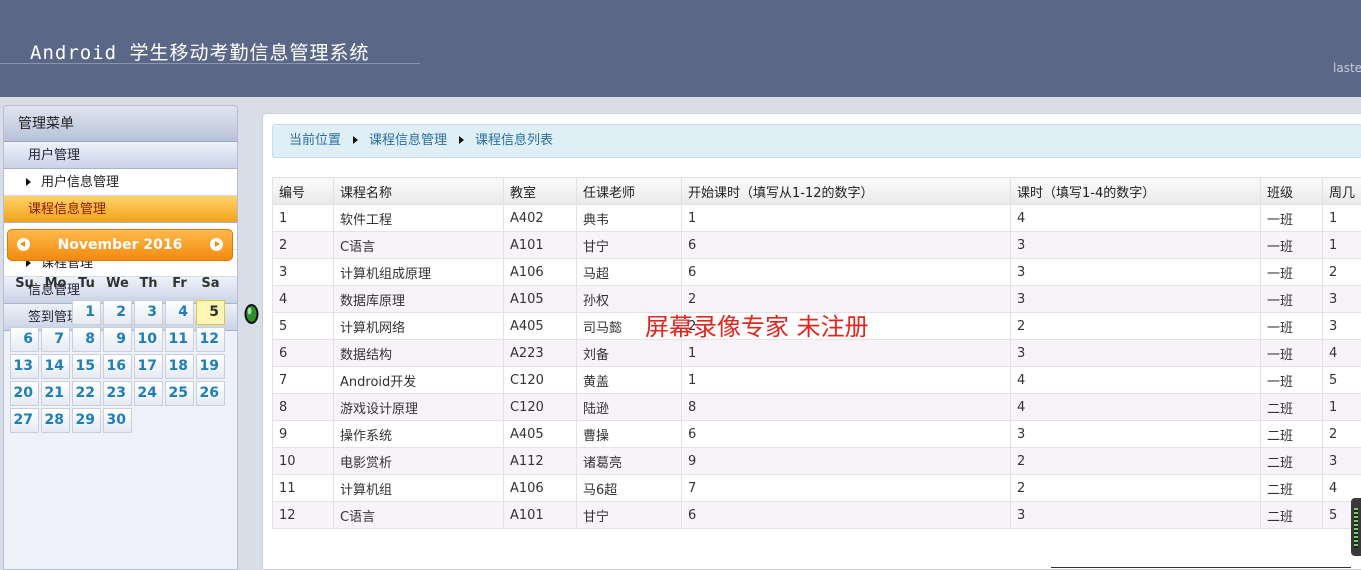  I want to click on table-cell: 4, so click(1341, 353).